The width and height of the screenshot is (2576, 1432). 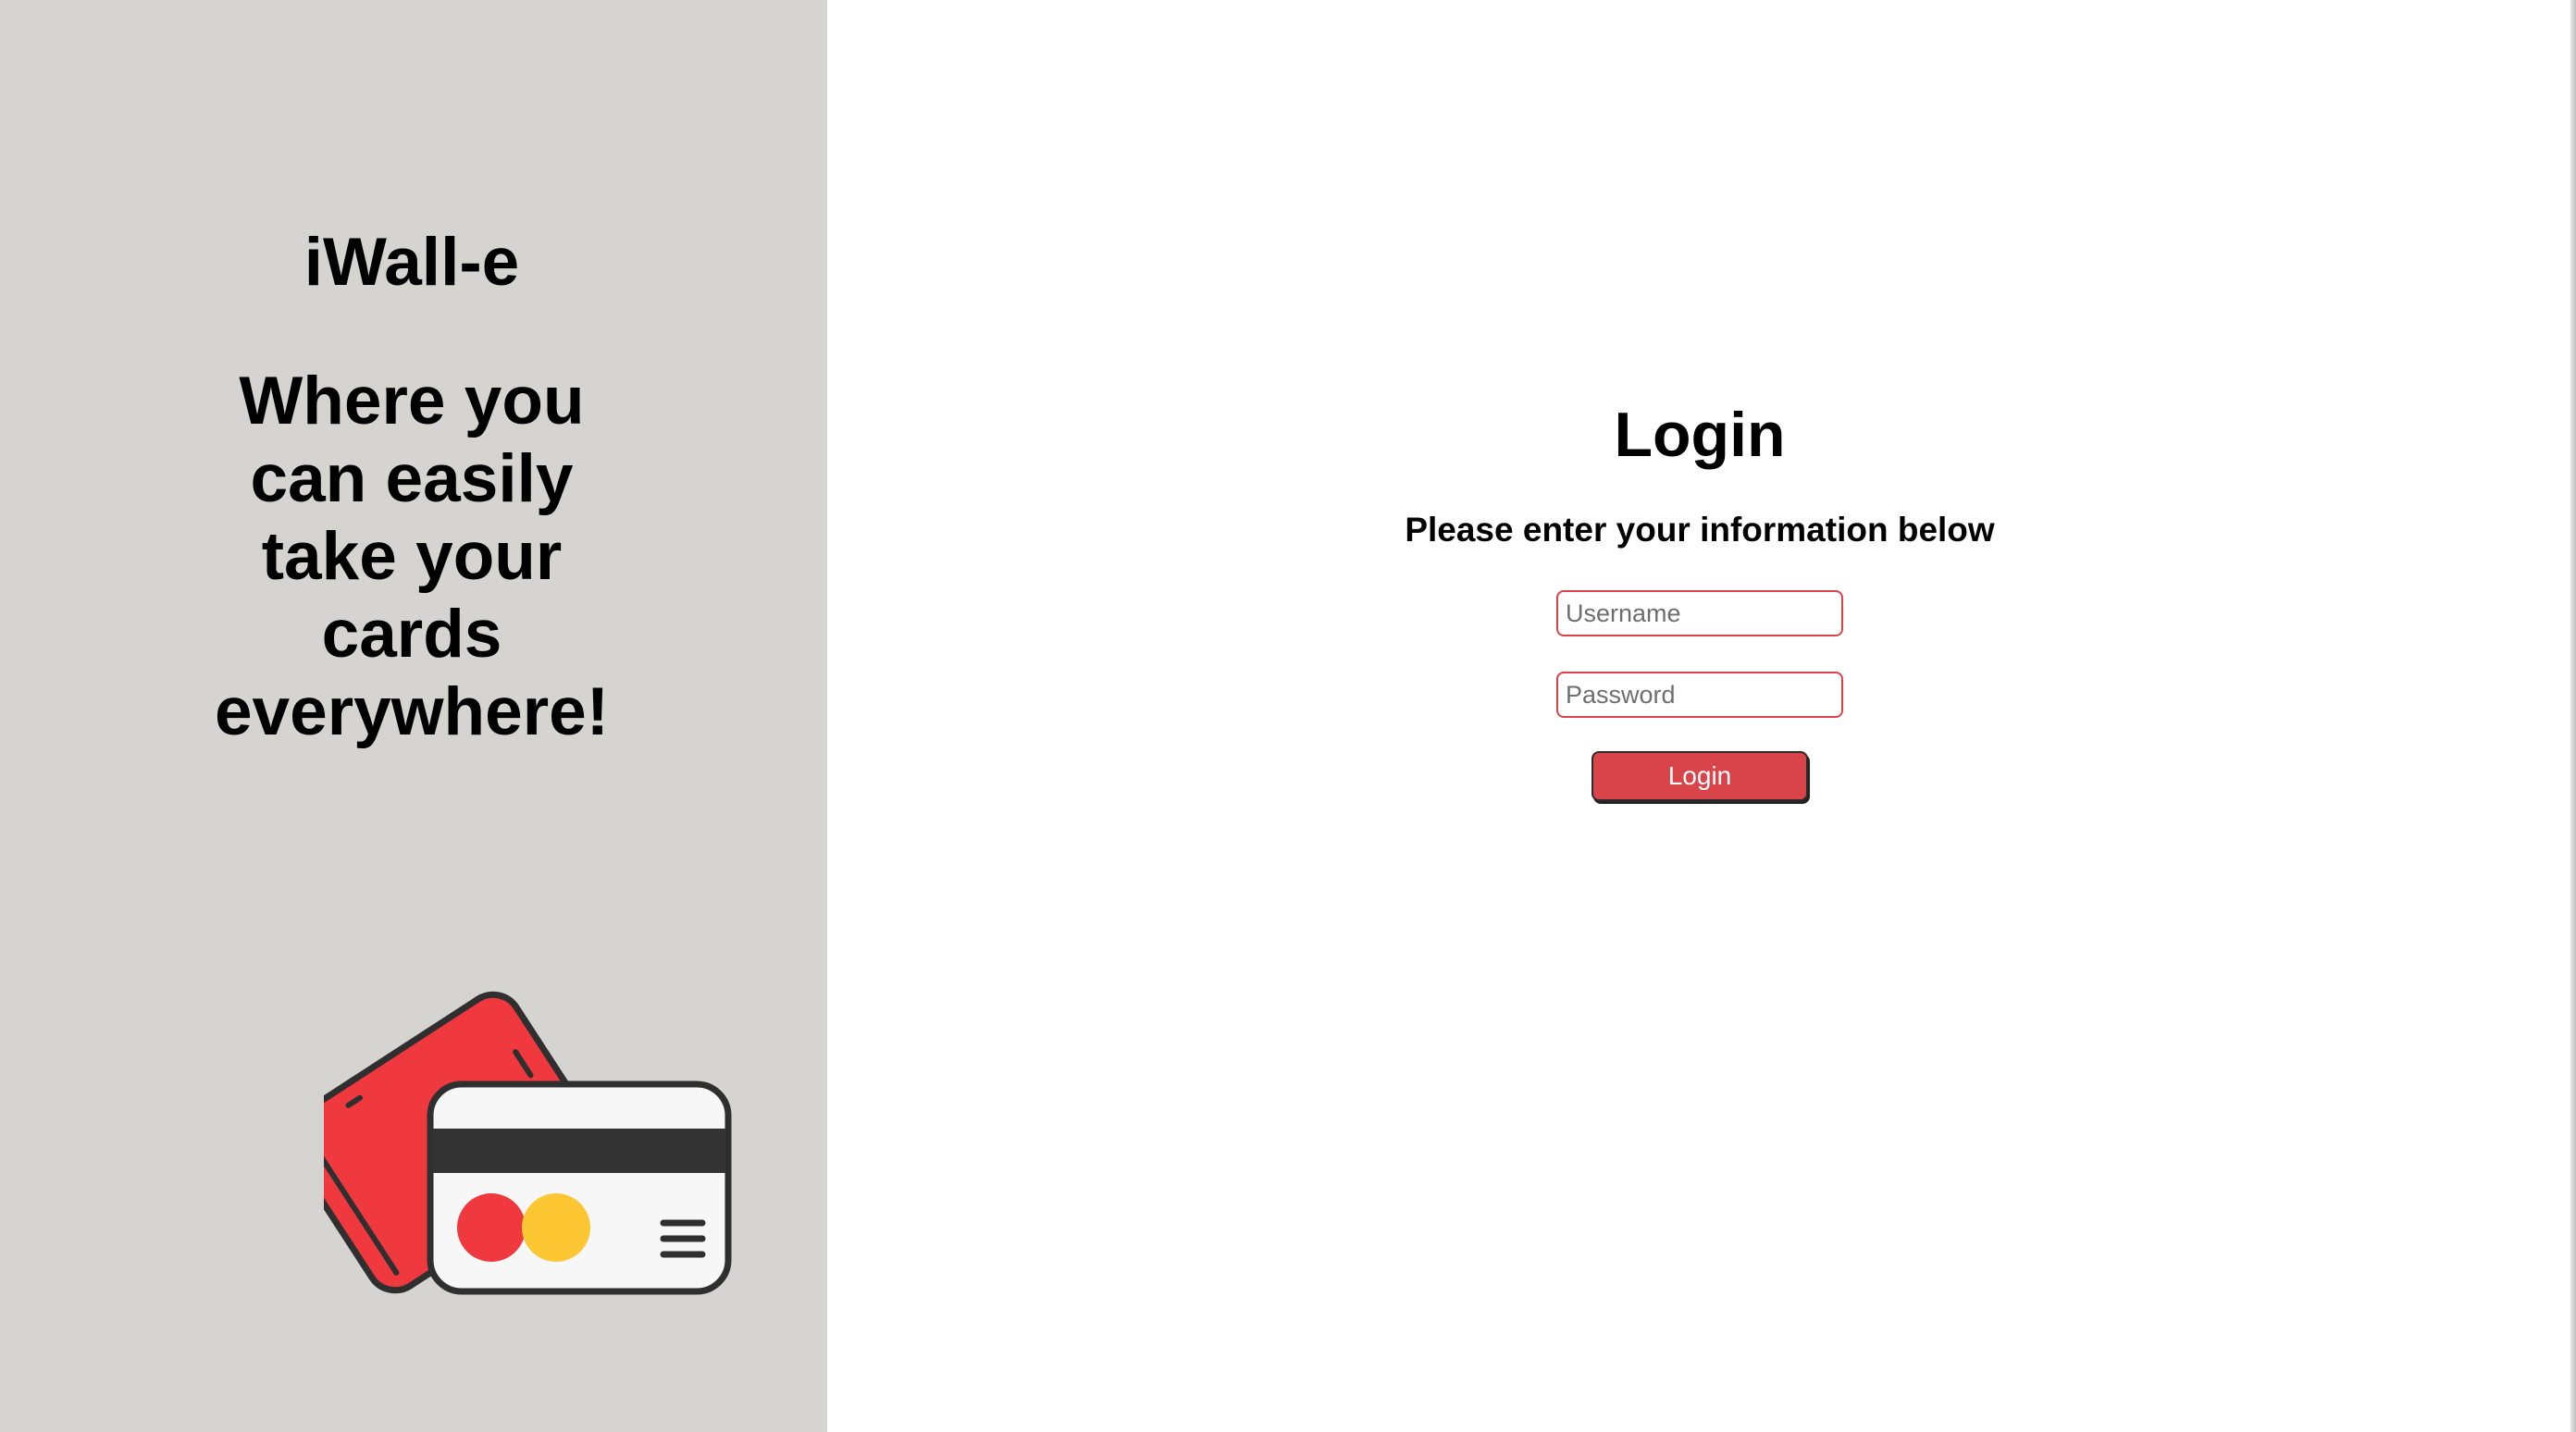 I want to click on credit-cards-icon, so click(x=528, y=1143).